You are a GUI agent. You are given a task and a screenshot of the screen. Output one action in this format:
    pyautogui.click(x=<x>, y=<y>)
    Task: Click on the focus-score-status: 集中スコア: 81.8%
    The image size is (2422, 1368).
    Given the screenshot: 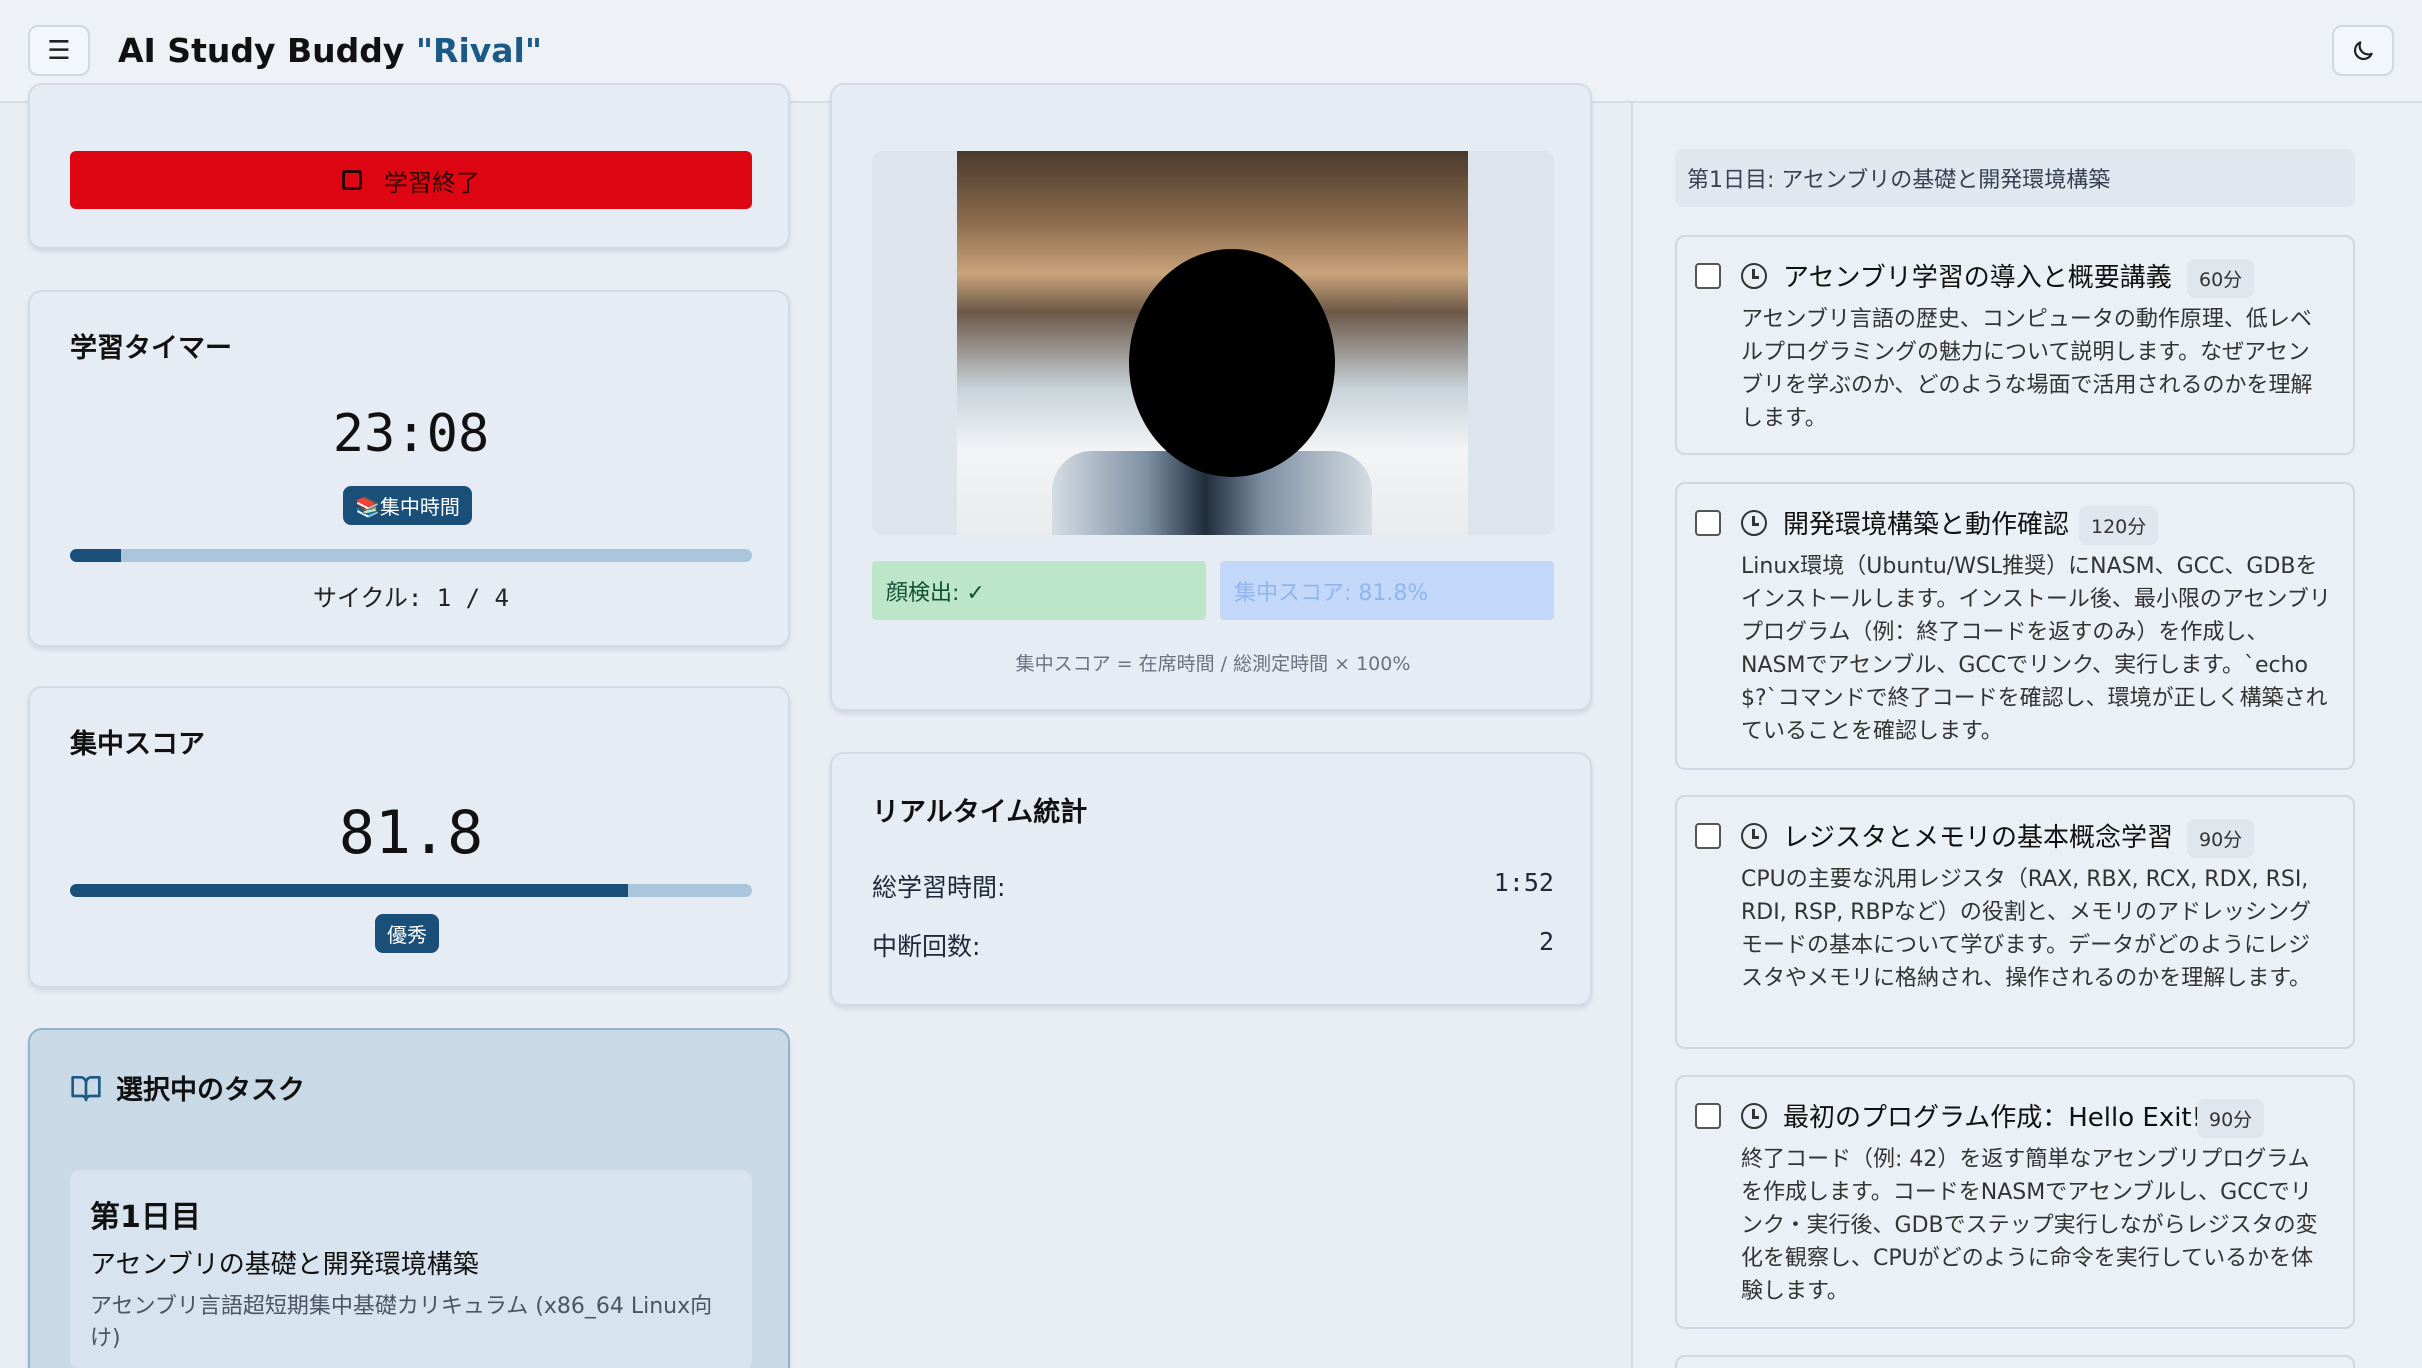 What is the action you would take?
    pyautogui.click(x=1387, y=590)
    